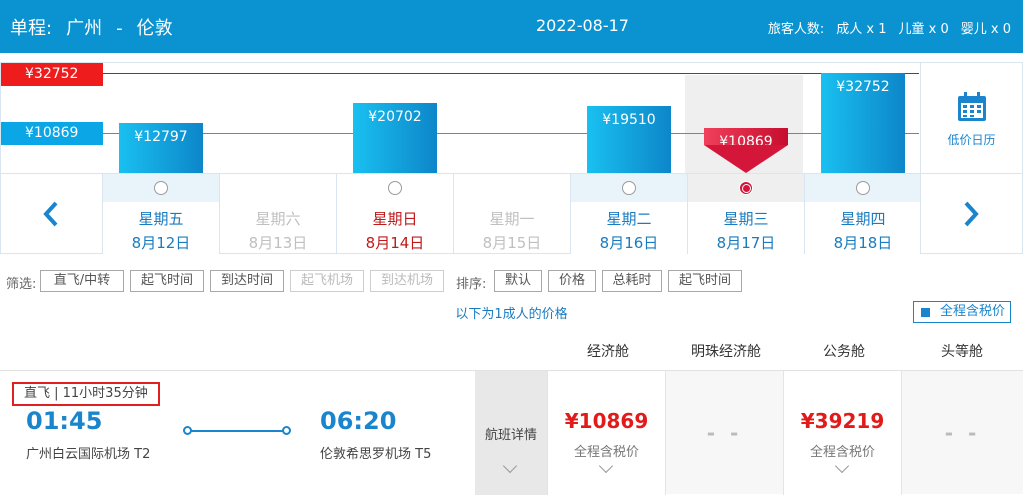  I want to click on price-bar: ¥20702, so click(395, 138).